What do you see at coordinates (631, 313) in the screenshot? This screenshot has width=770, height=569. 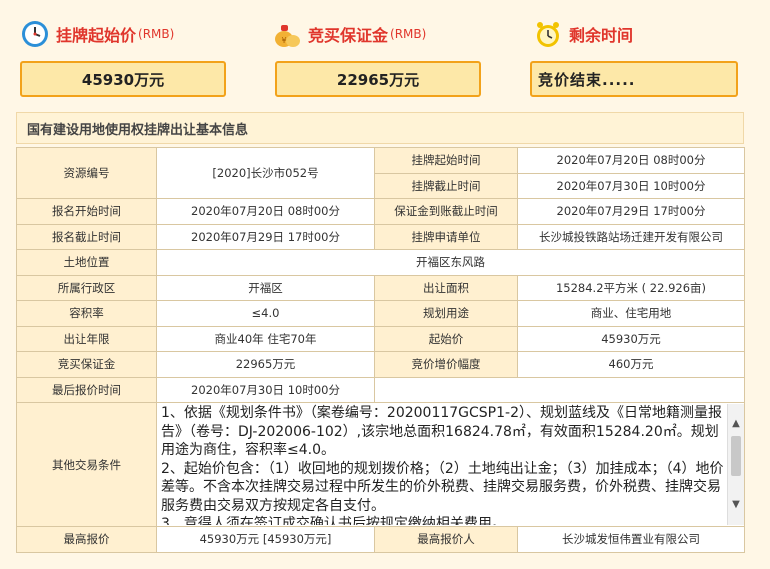 I see `planned-use-value: 商业、住宅用地` at bounding box center [631, 313].